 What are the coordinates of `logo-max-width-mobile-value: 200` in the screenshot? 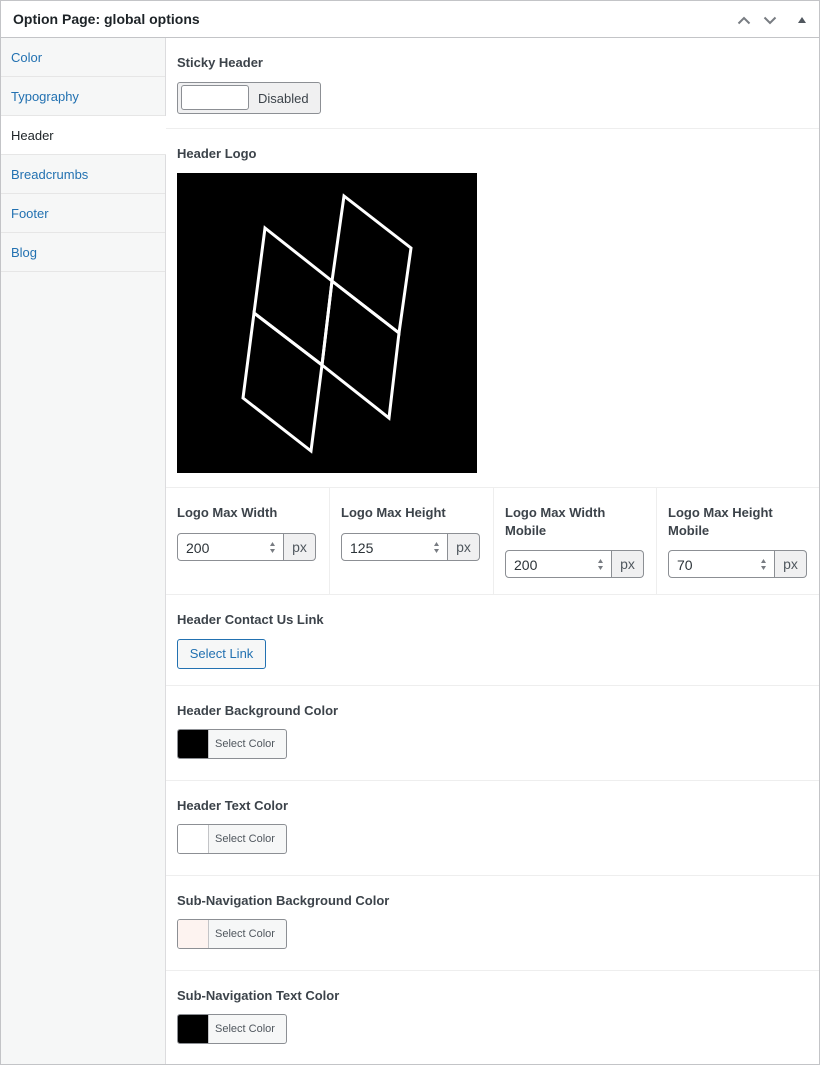 It's located at (526, 565).